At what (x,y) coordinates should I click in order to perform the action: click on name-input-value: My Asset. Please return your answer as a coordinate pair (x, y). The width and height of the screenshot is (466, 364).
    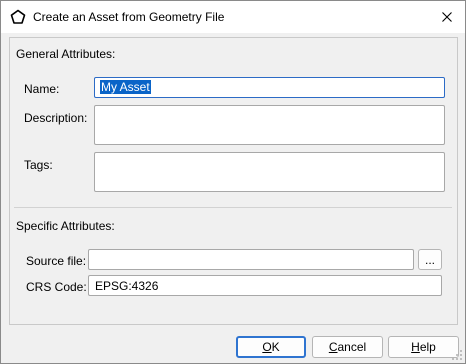
    Looking at the image, I should click on (125, 87).